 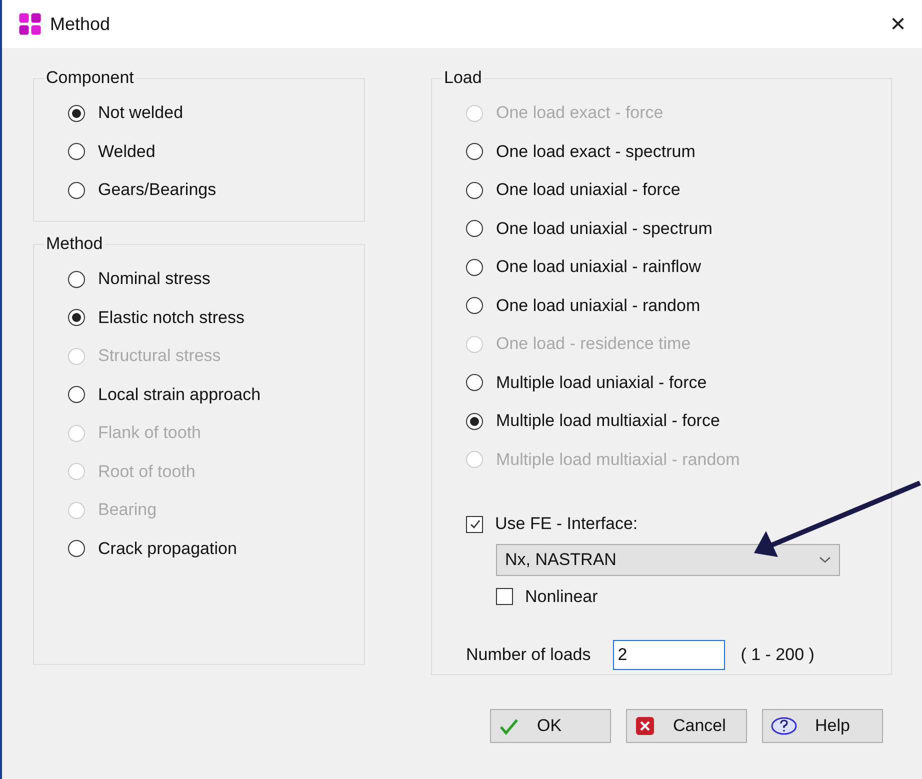 I want to click on radio-label: Elastic notch stress, so click(x=171, y=318).